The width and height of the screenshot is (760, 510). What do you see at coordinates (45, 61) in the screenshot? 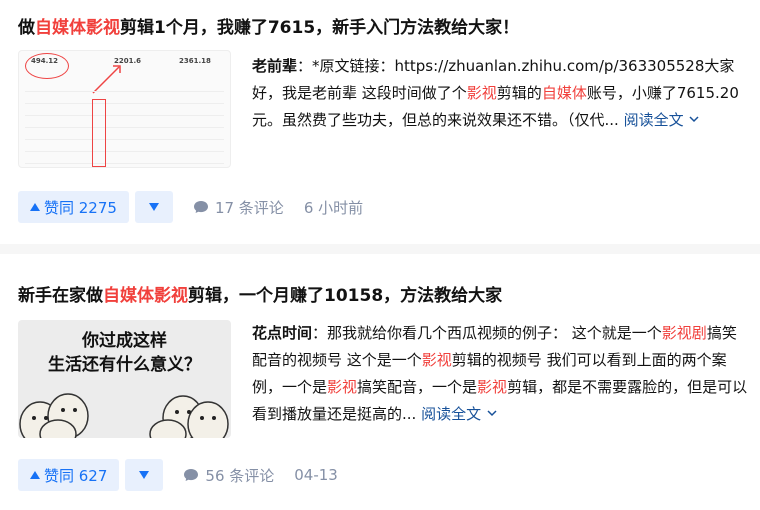
I see `thumbnail-stat: 494.12` at bounding box center [45, 61].